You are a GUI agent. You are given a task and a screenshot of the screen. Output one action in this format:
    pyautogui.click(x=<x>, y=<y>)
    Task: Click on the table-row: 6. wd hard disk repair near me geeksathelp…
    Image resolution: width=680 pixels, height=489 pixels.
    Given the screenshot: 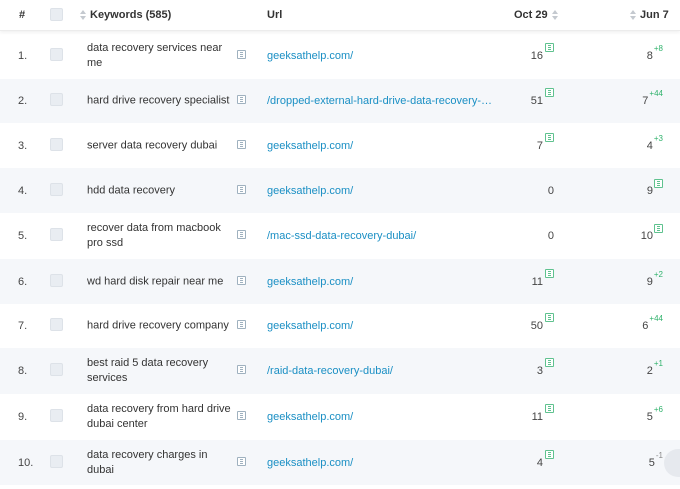 What is the action you would take?
    pyautogui.click(x=340, y=281)
    